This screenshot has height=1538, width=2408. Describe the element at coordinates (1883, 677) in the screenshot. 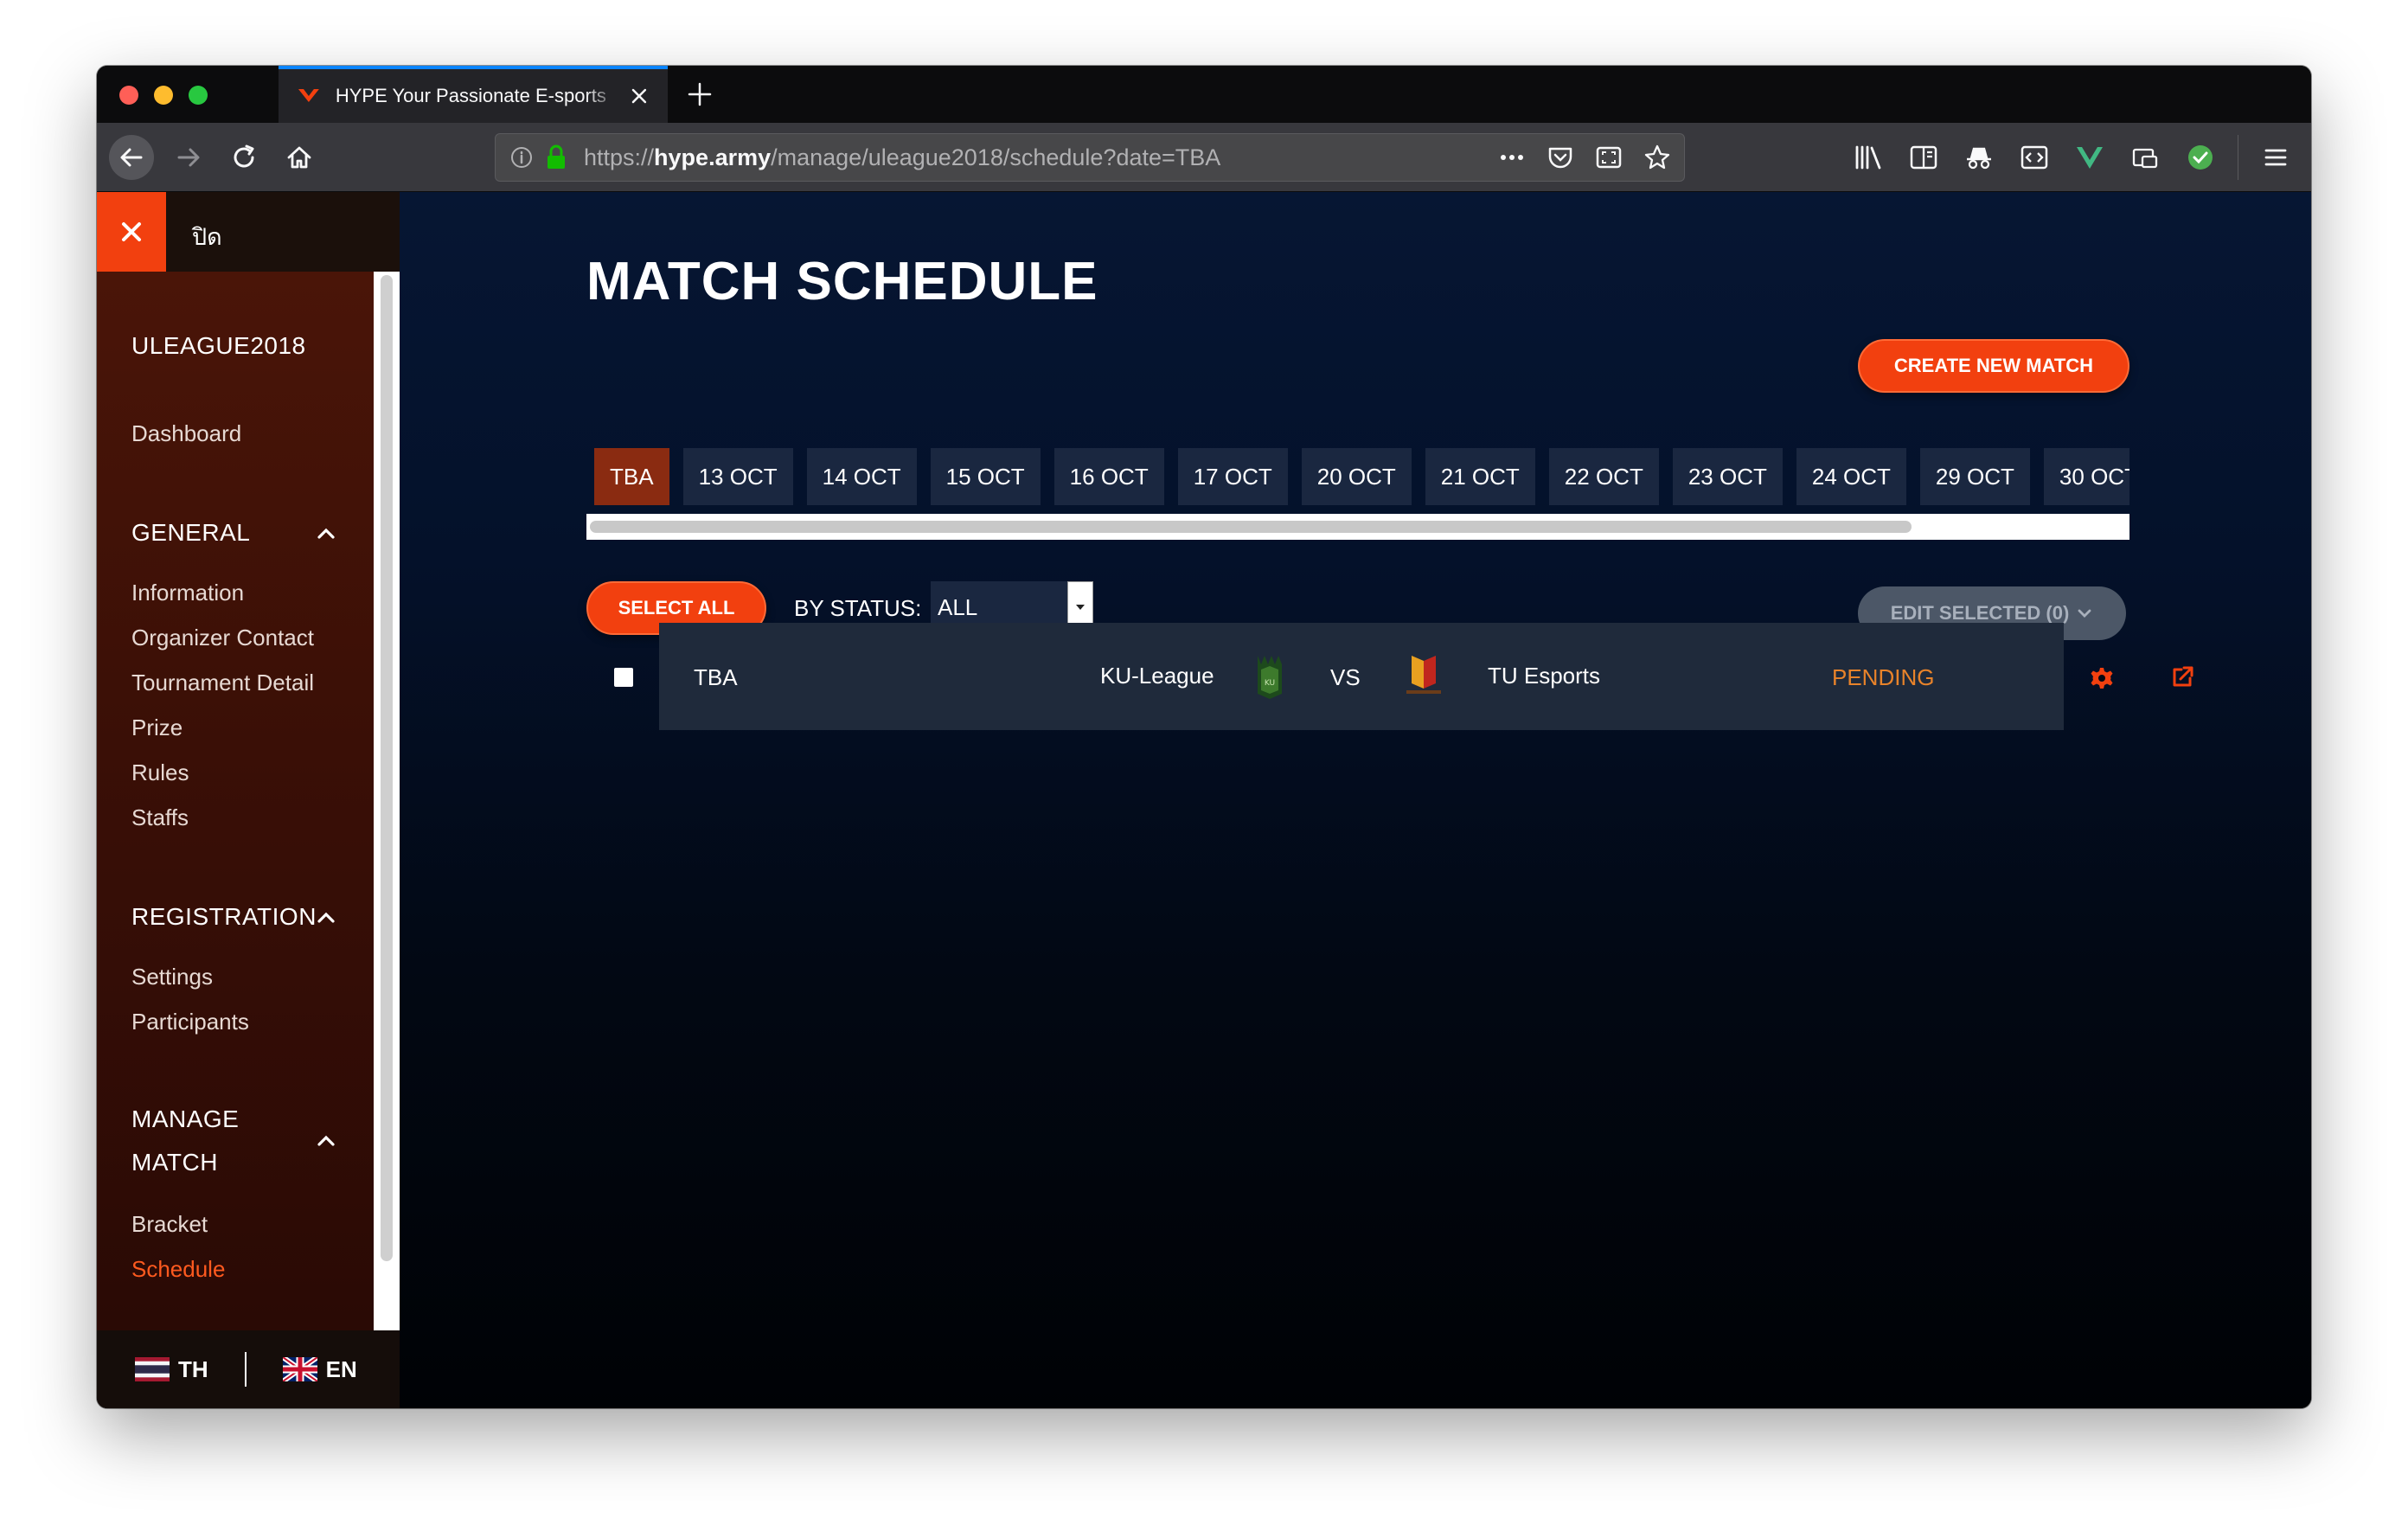

I see `match-status-badge: PENDING` at that location.